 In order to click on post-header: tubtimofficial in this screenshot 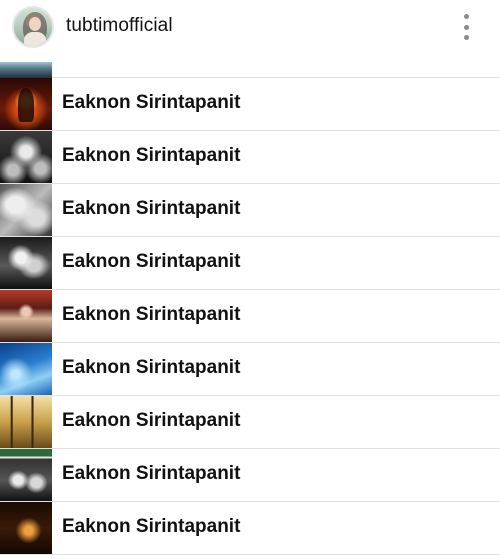, I will do `click(250, 28)`.